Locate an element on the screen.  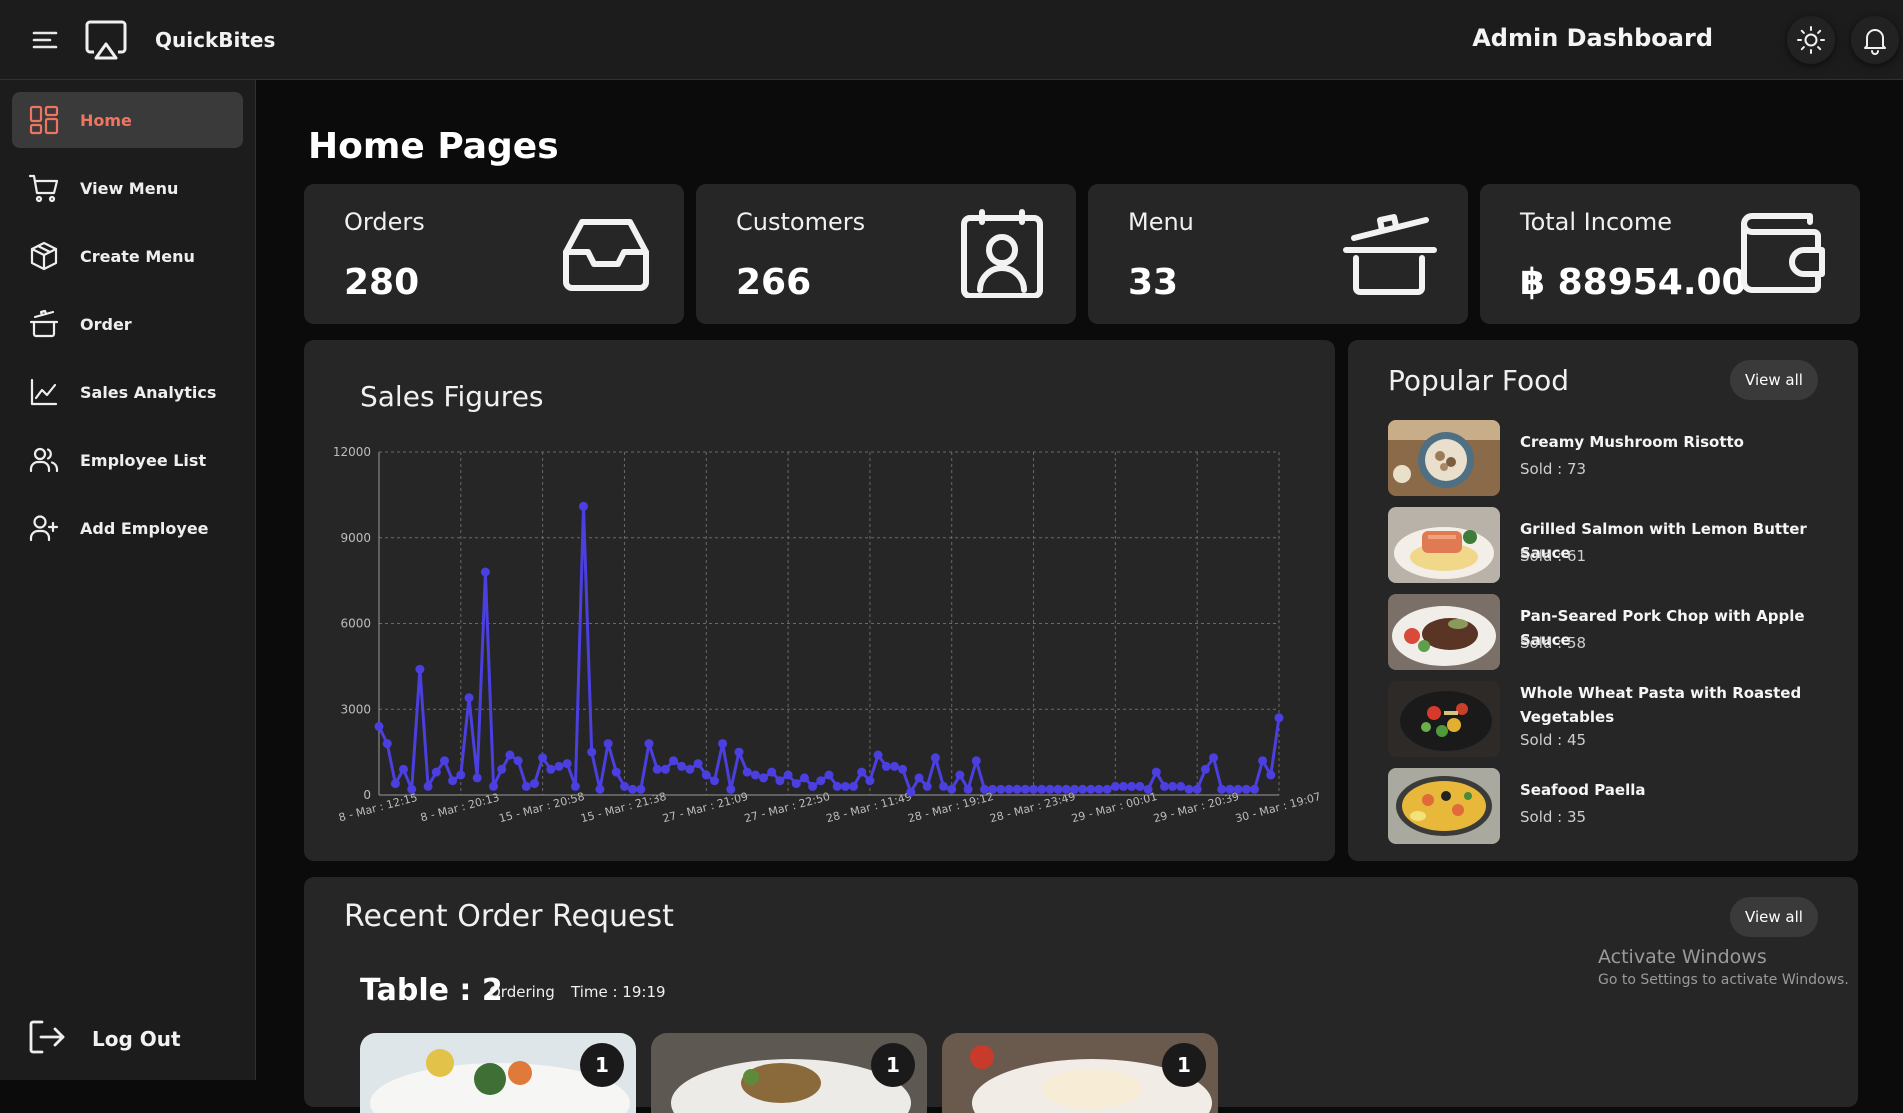
stat-card-menu: Menu 33 is located at coordinates (1278, 254).